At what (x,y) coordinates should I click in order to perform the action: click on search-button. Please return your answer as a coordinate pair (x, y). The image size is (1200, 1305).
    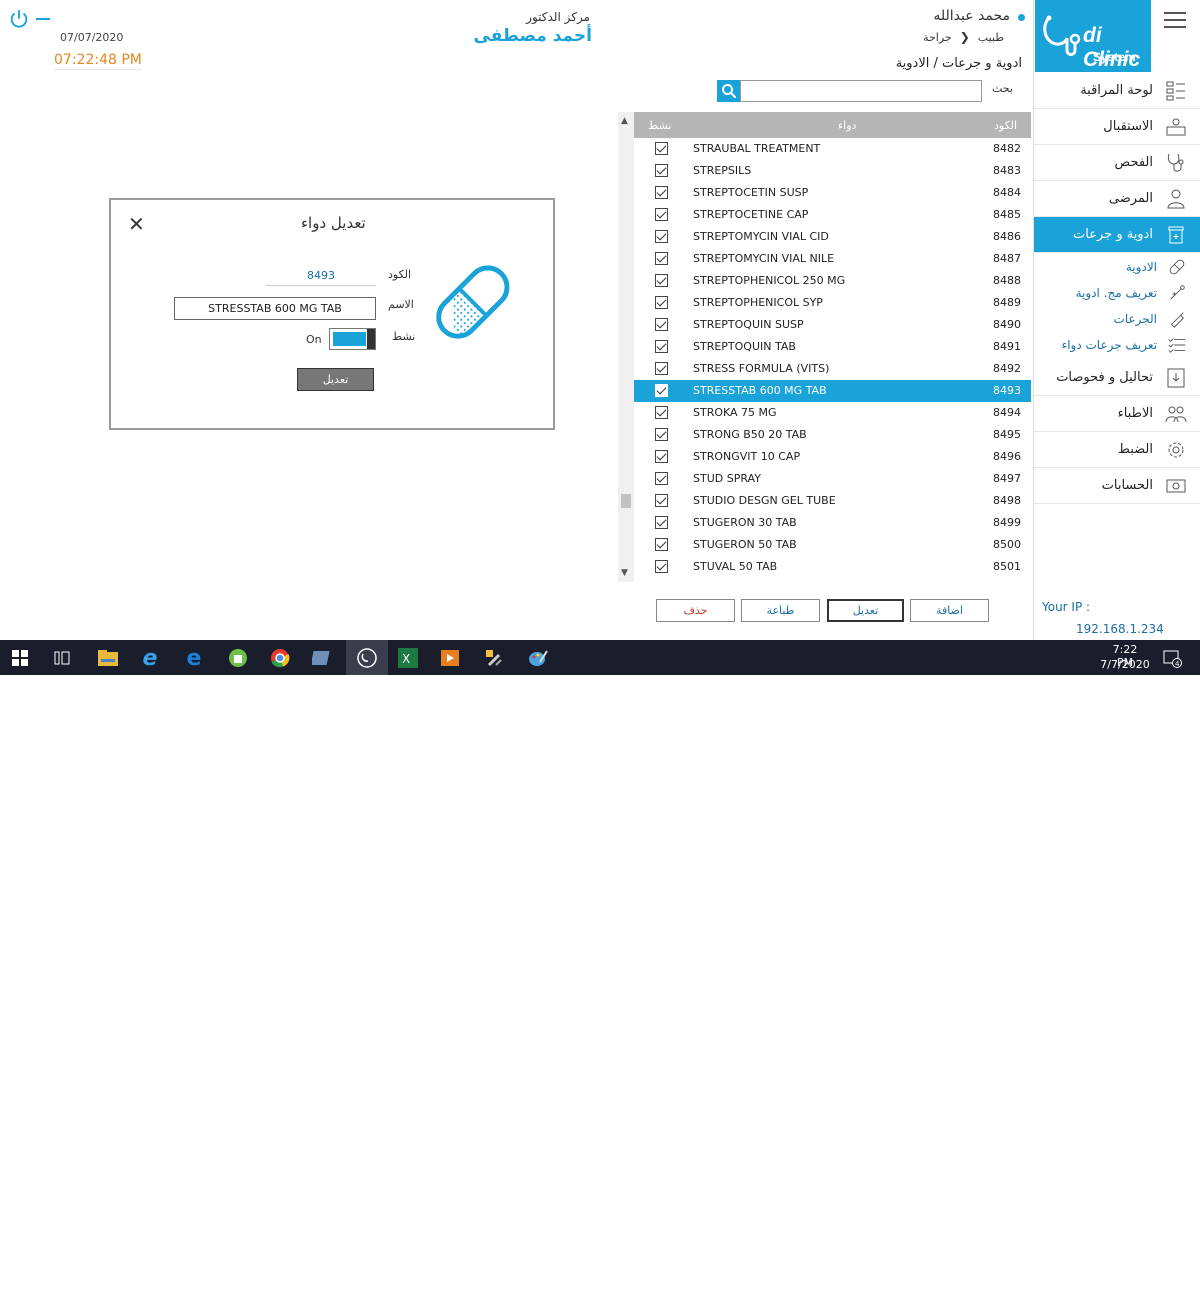
    Looking at the image, I should click on (728, 91).